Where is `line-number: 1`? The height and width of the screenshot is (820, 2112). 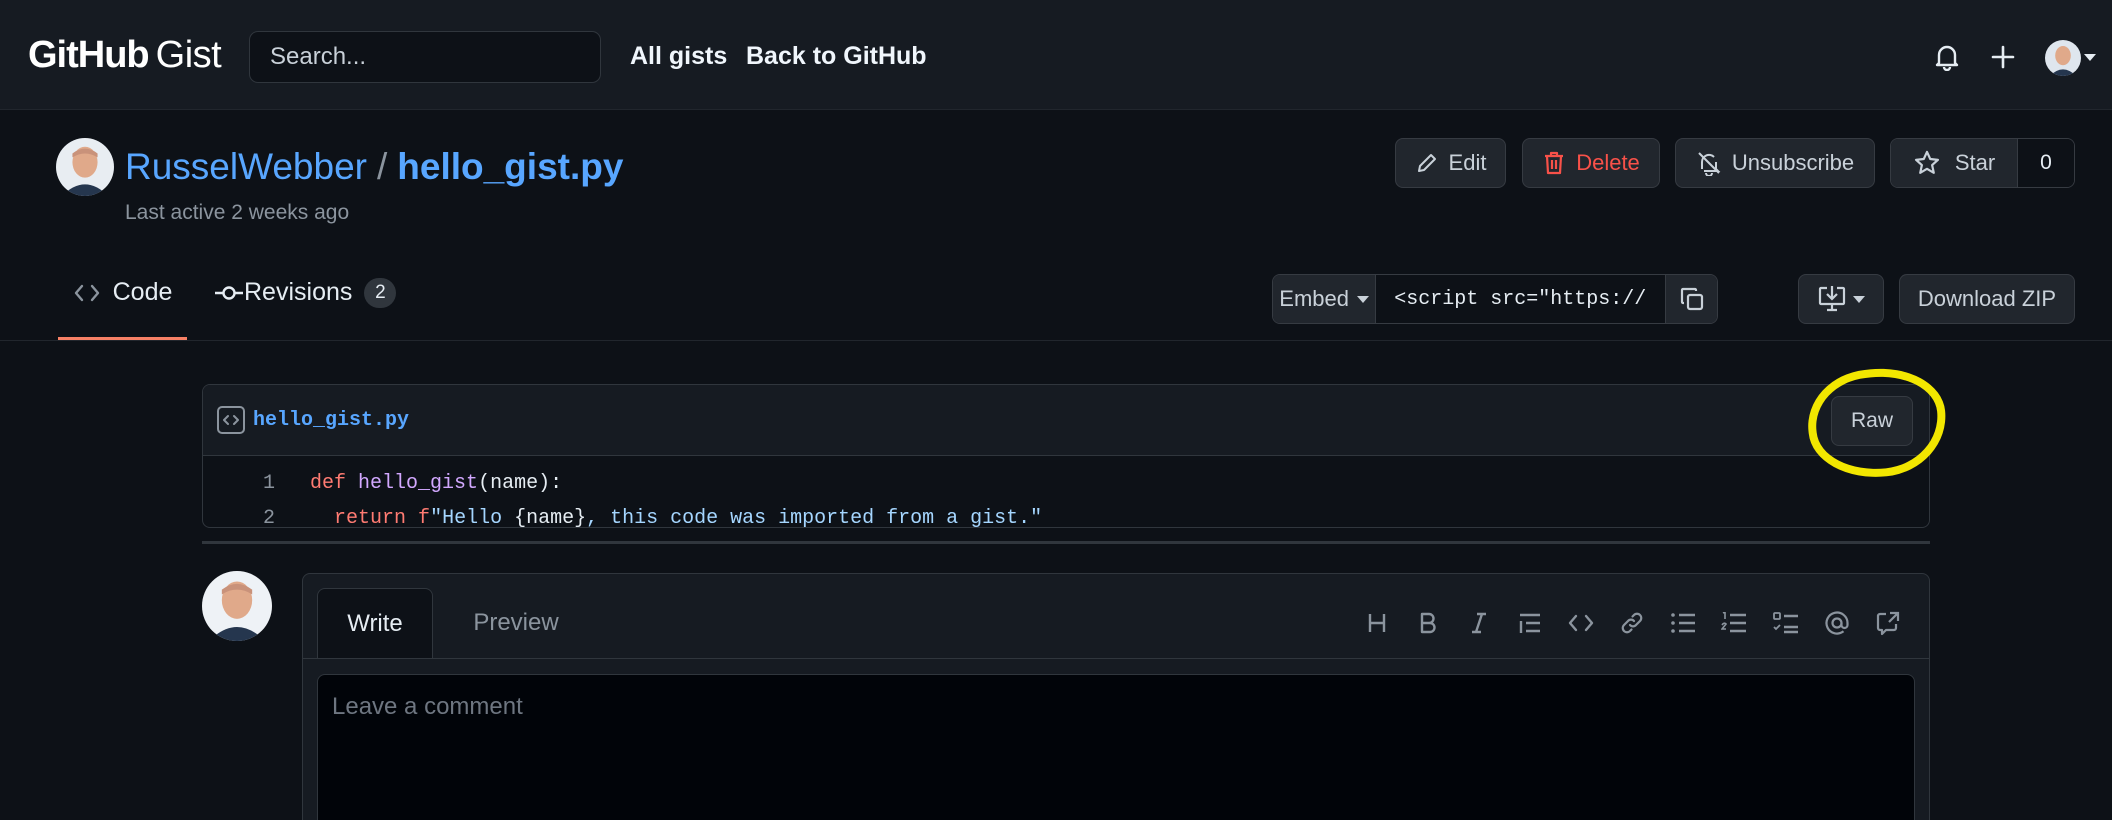 line-number: 1 is located at coordinates (239, 483).